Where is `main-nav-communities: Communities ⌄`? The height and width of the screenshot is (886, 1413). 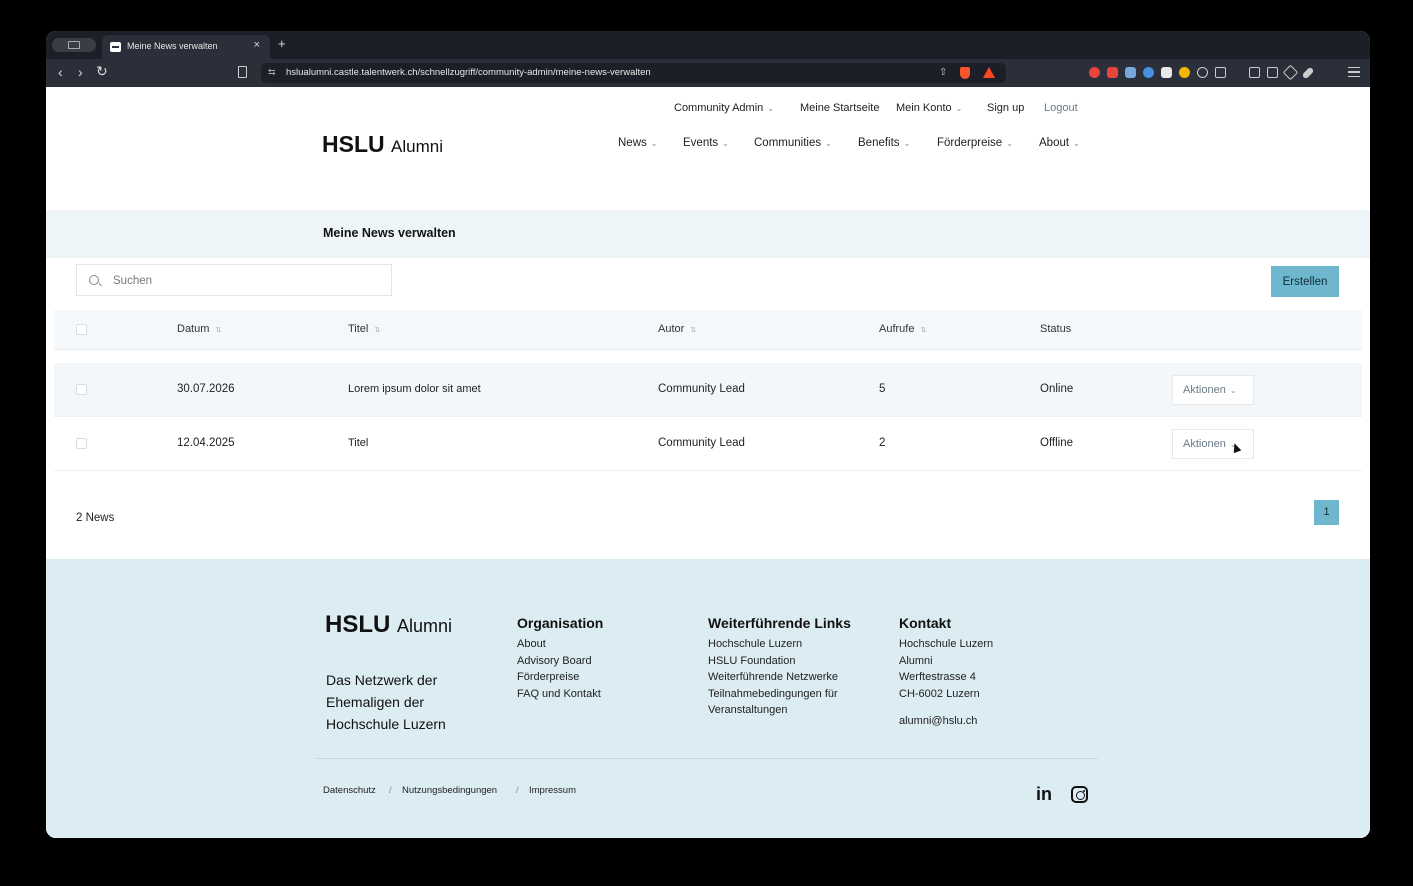 main-nav-communities: Communities ⌄ is located at coordinates (793, 143).